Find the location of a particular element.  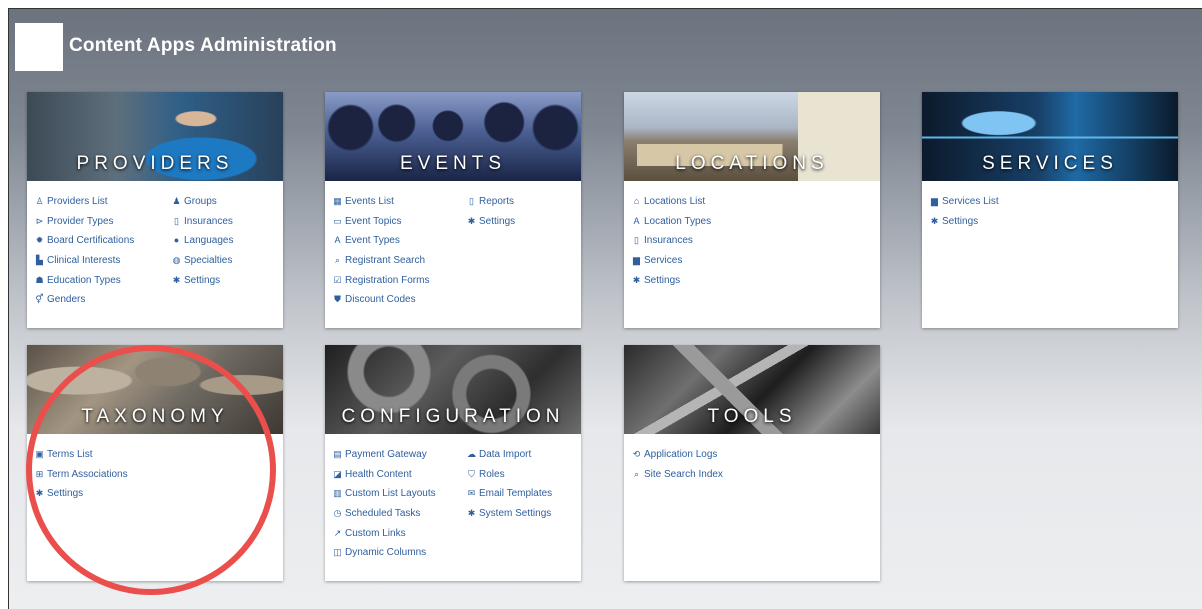

globe-icon: ● is located at coordinates (176, 240).